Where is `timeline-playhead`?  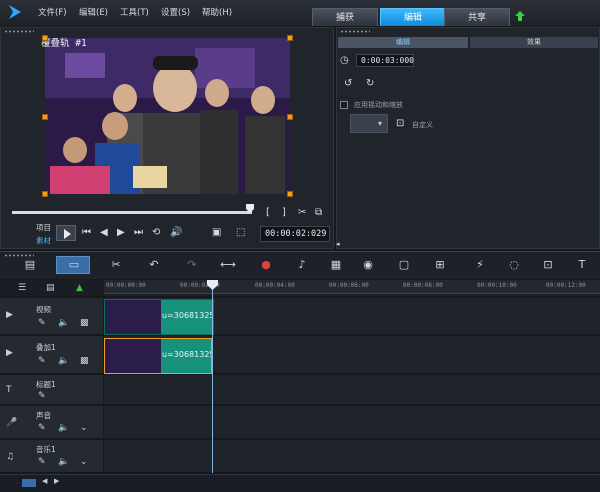
timeline-playhead is located at coordinates (212, 377).